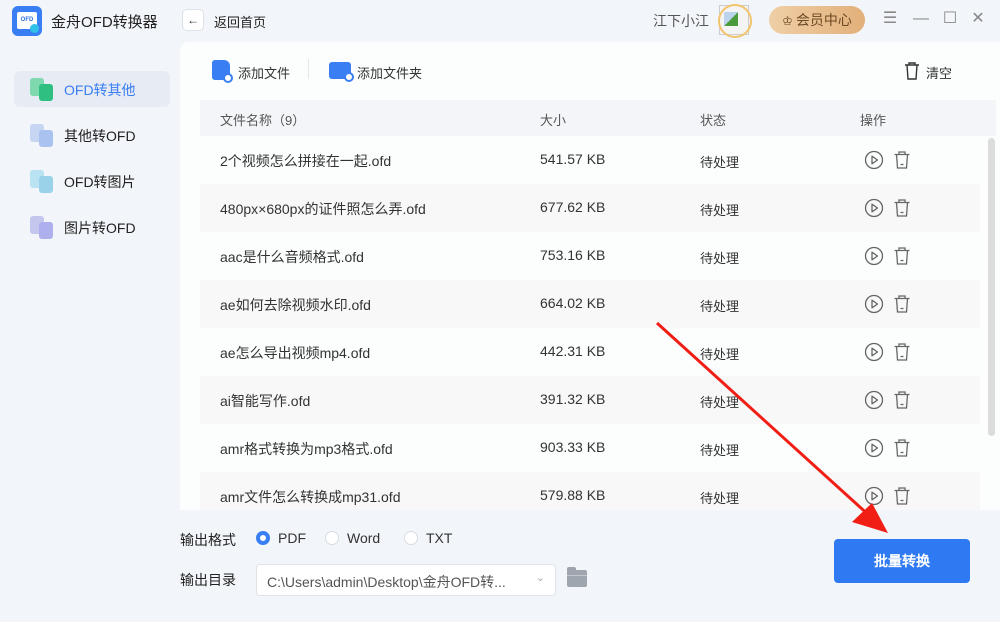 This screenshot has height=622, width=1000. I want to click on trash-icon, so click(912, 71).